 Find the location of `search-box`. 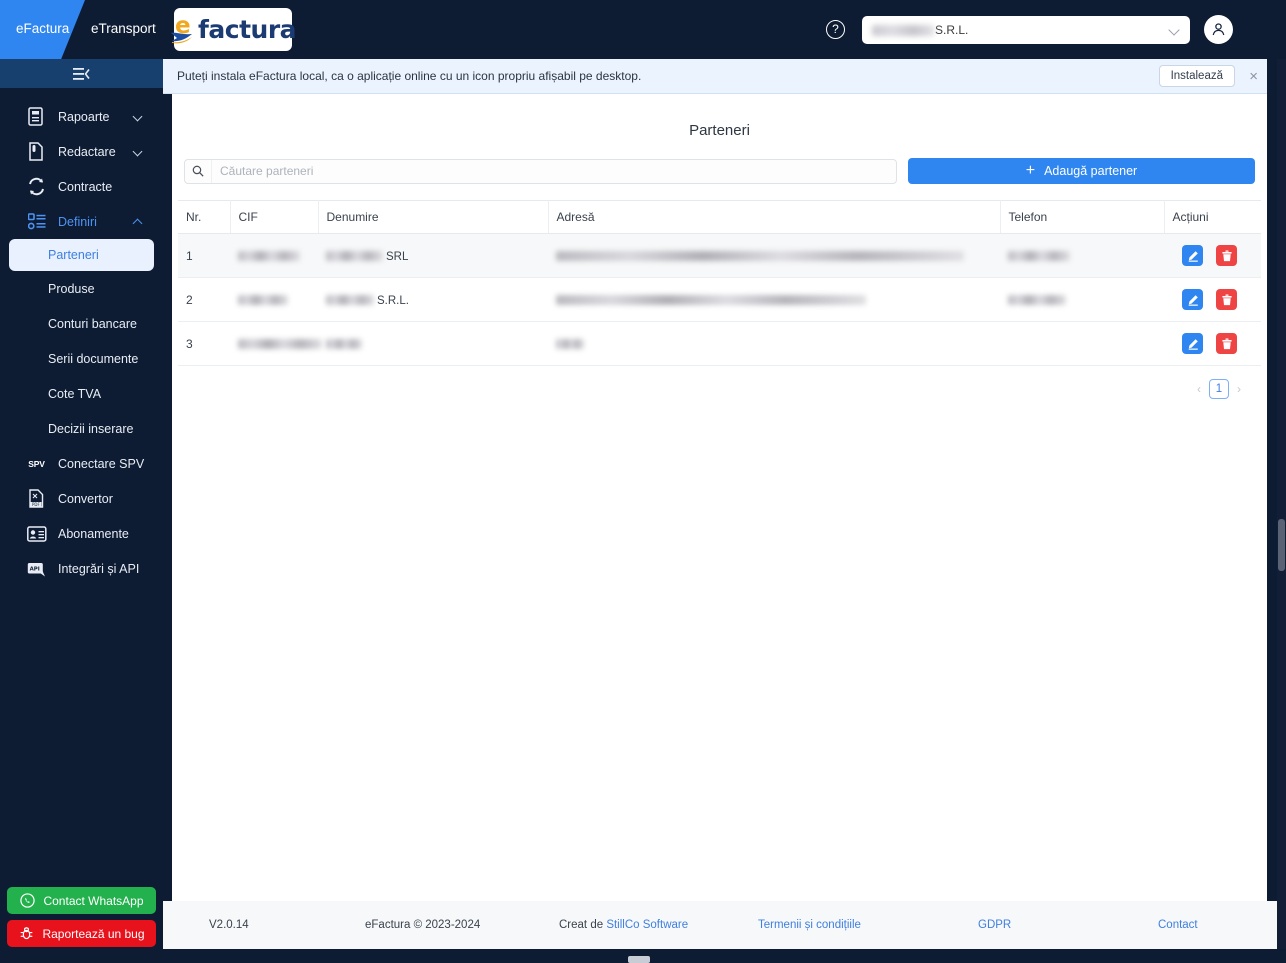

search-box is located at coordinates (540, 171).